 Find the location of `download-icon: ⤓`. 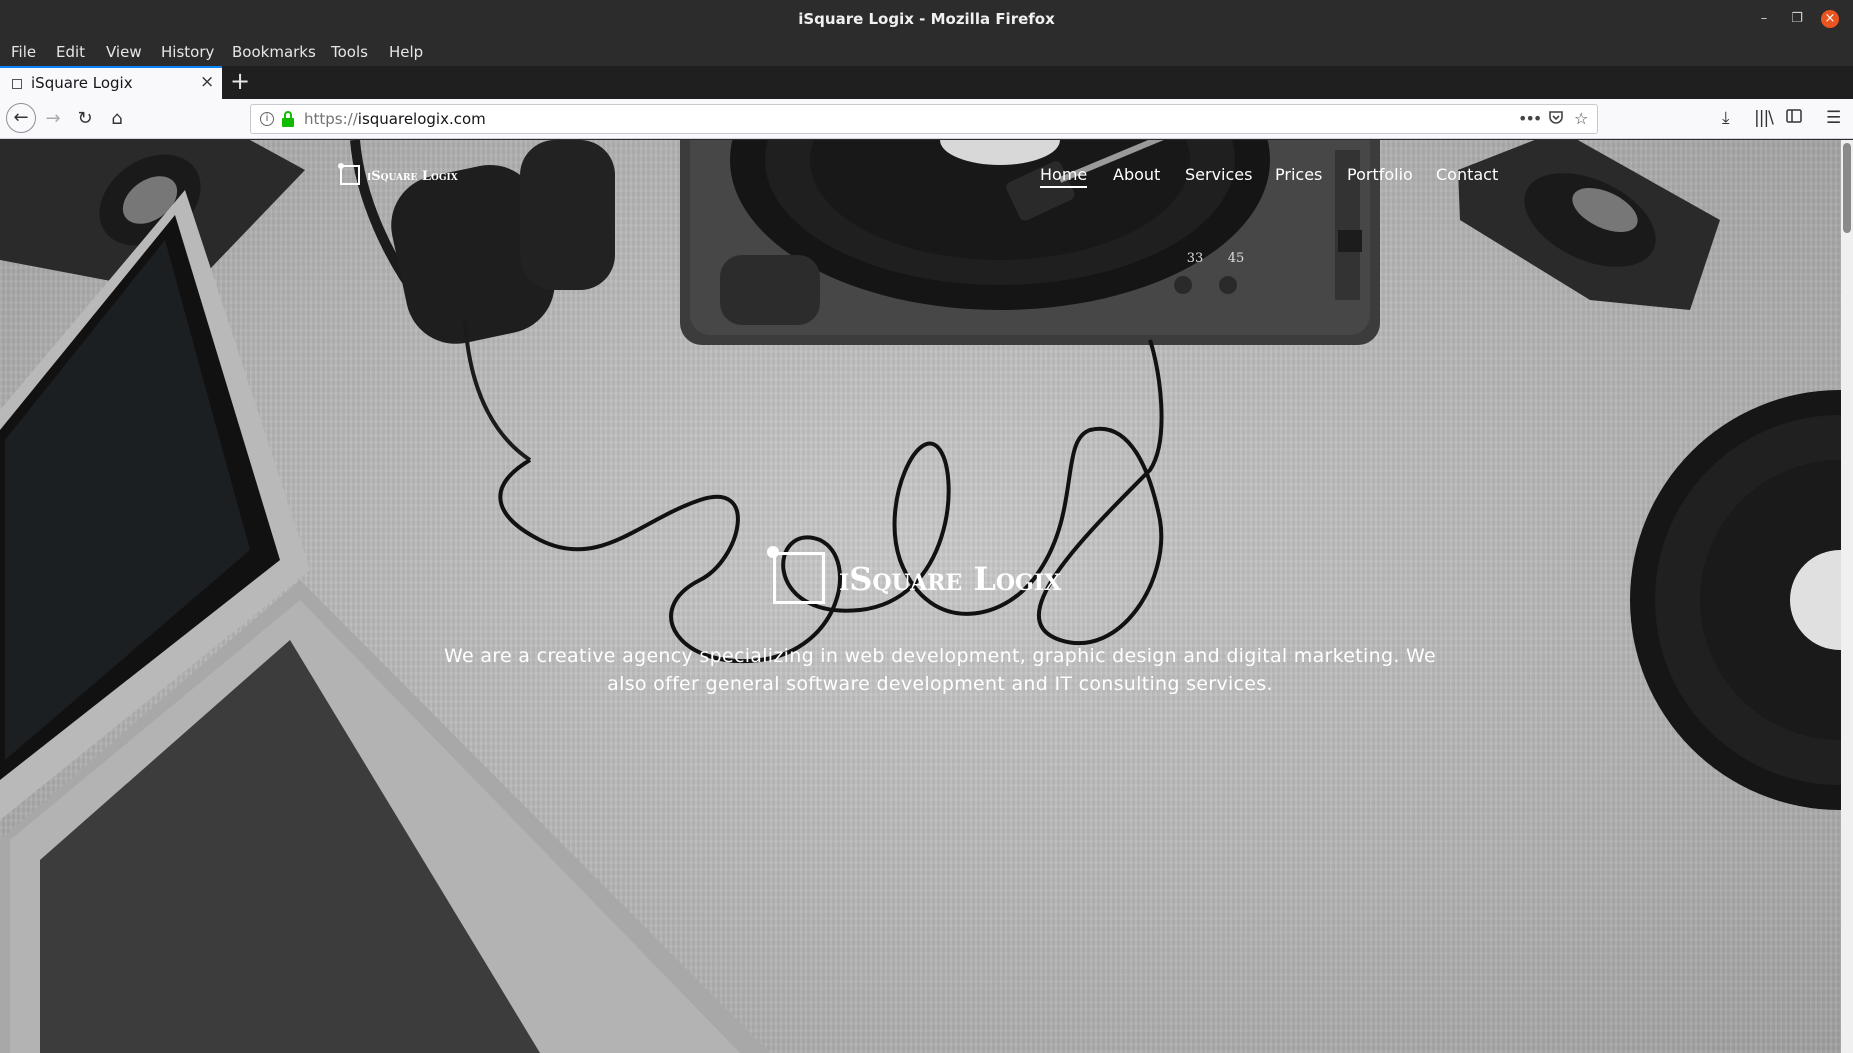

download-icon: ⤓ is located at coordinates (1726, 118).